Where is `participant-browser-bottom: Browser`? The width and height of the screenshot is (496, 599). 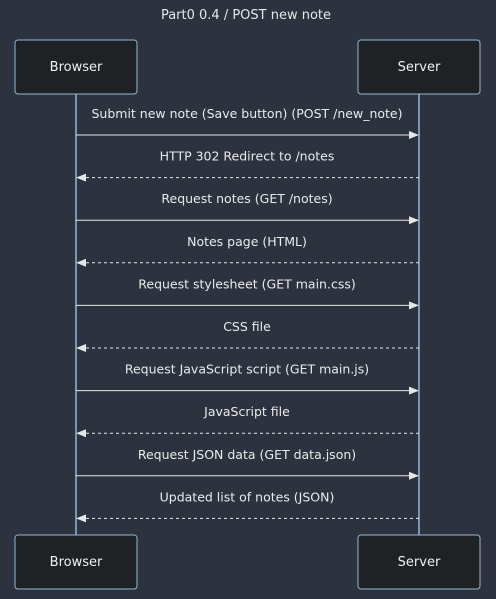
participant-browser-bottom: Browser is located at coordinates (76, 562).